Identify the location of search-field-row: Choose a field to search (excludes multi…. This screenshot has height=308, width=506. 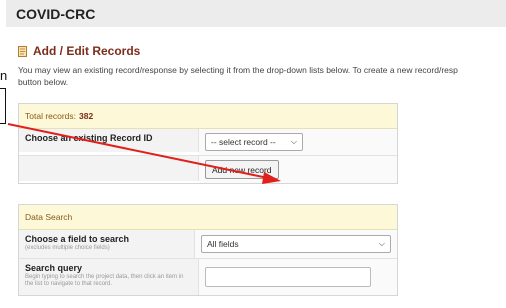
(208, 244).